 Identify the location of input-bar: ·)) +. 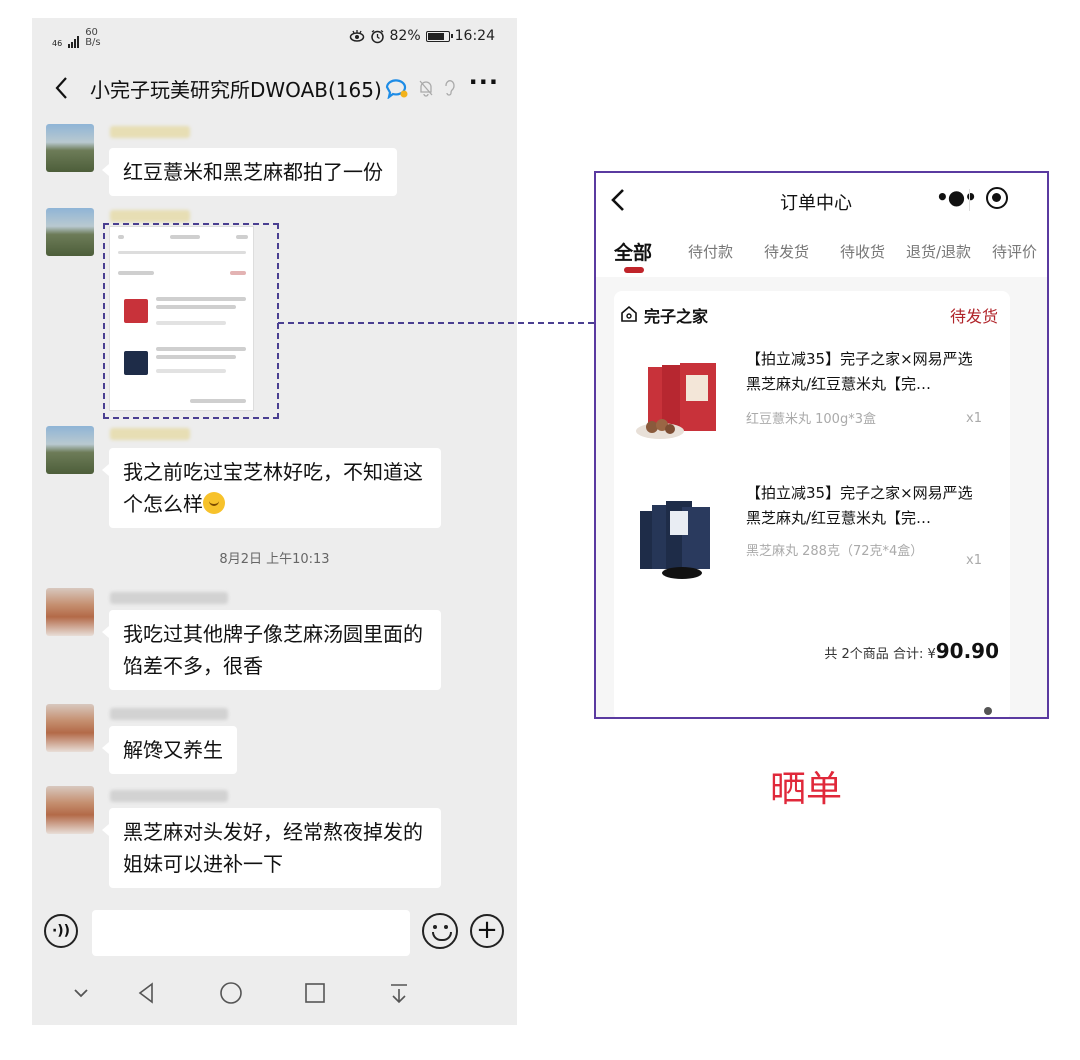
(274, 932).